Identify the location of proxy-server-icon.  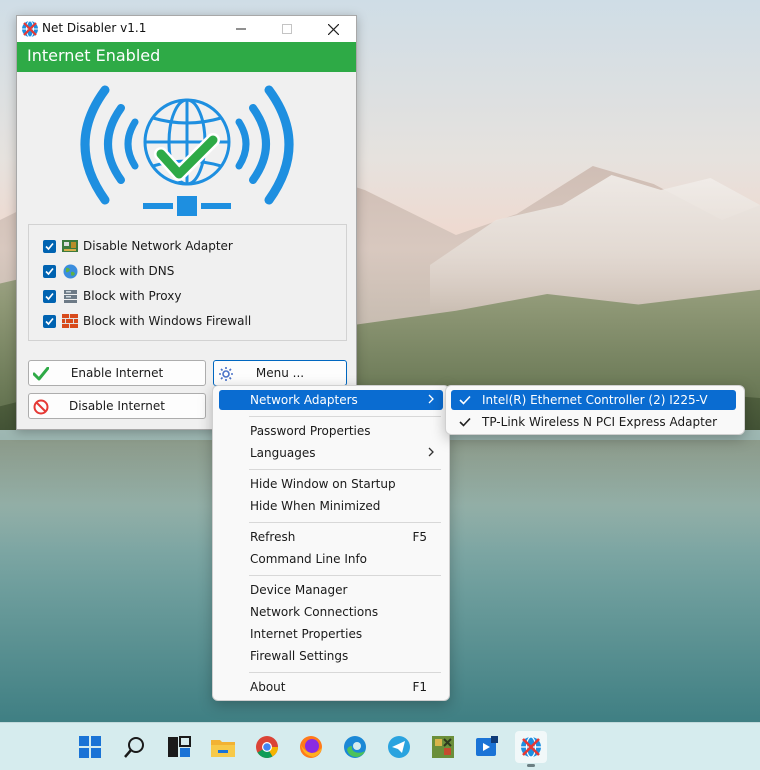
(70, 296).